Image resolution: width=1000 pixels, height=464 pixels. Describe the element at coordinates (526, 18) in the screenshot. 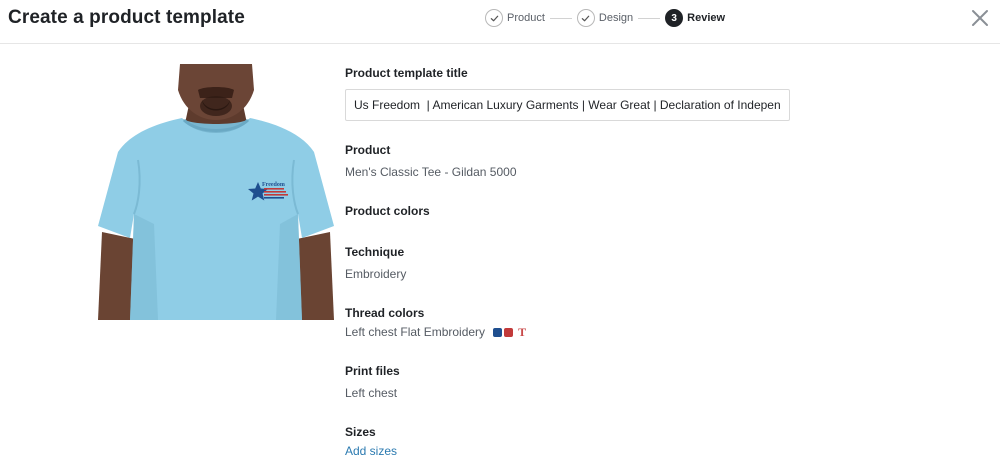

I see `step-label-product: Product` at that location.